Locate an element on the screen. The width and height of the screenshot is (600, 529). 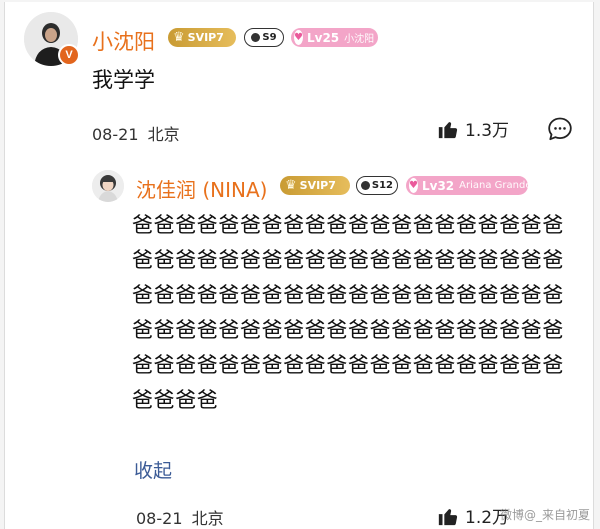
verified-mark: V is located at coordinates (69, 55).